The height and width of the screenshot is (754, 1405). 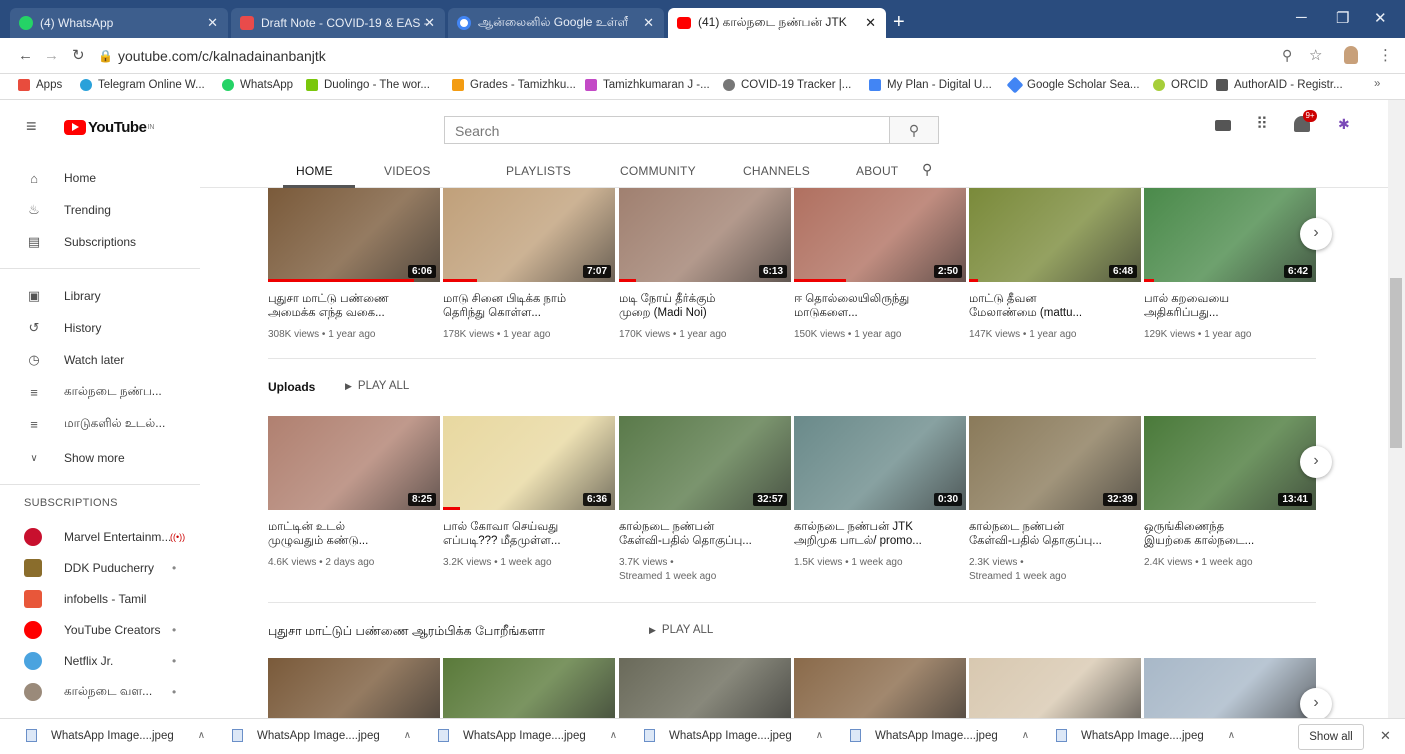 I want to click on bookmark-apps: Apps, so click(x=40, y=85).